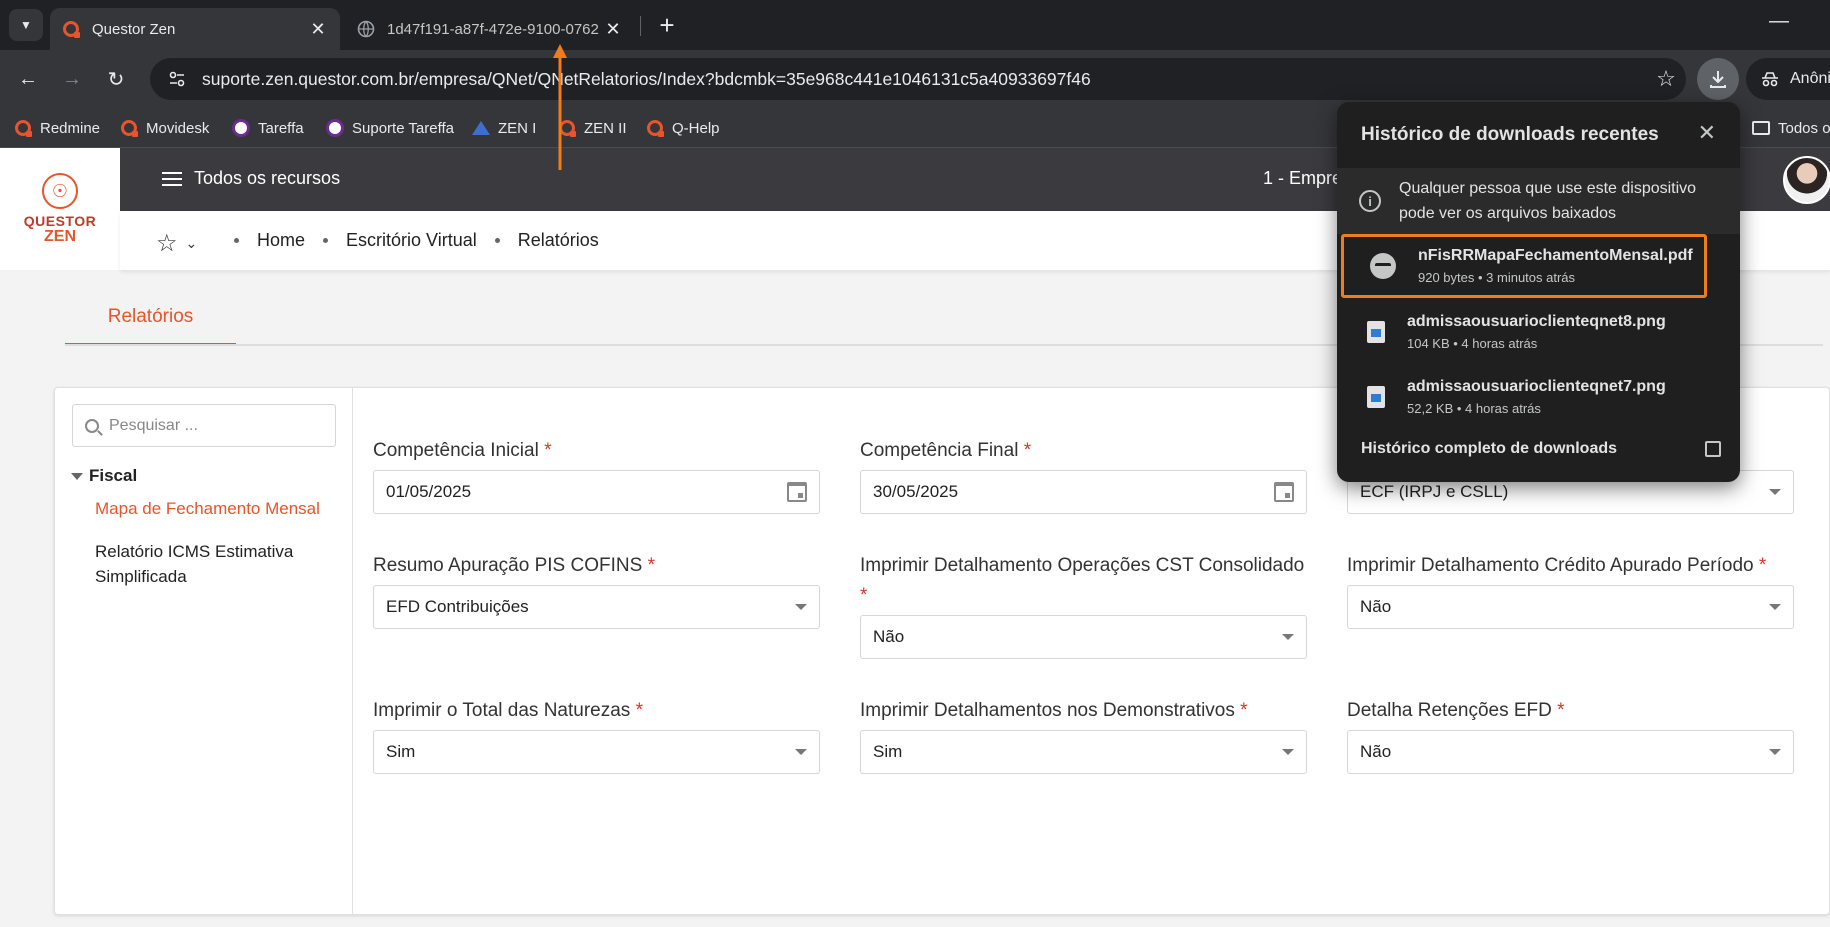 This screenshot has height=927, width=1830. Describe the element at coordinates (481, 128) in the screenshot. I see `zen-triangle-icon` at that location.